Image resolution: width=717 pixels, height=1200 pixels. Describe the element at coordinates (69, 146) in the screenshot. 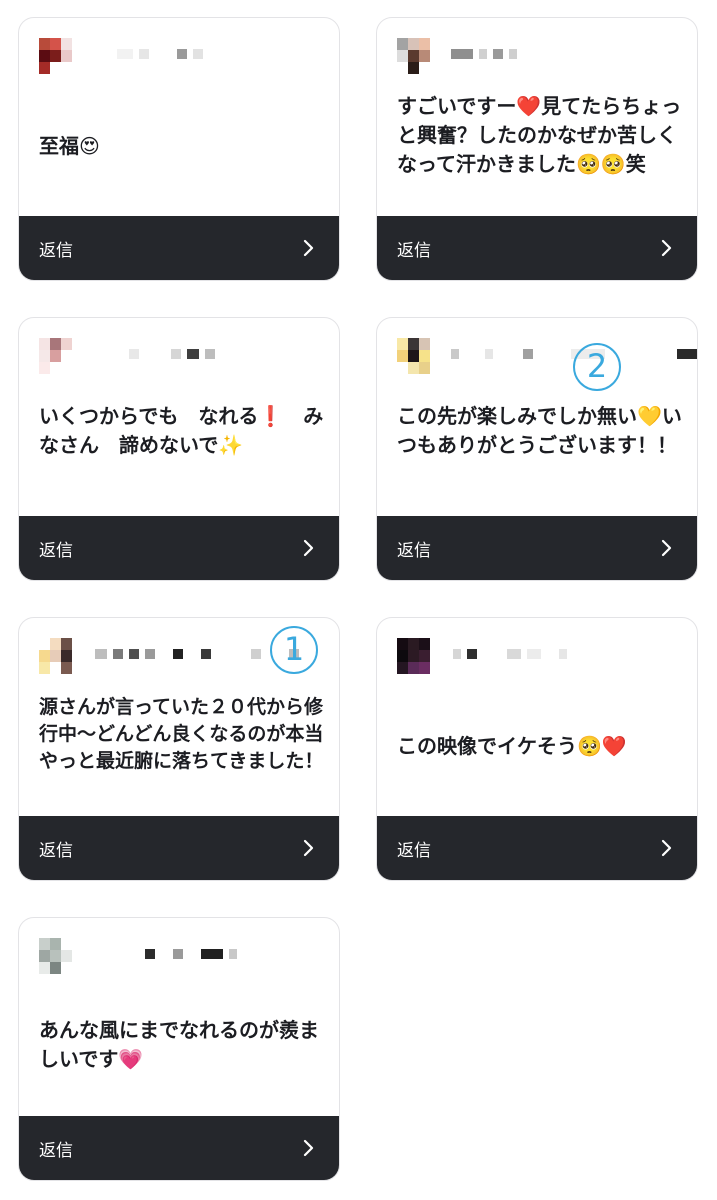

I see `comment-text: 至福😍` at that location.